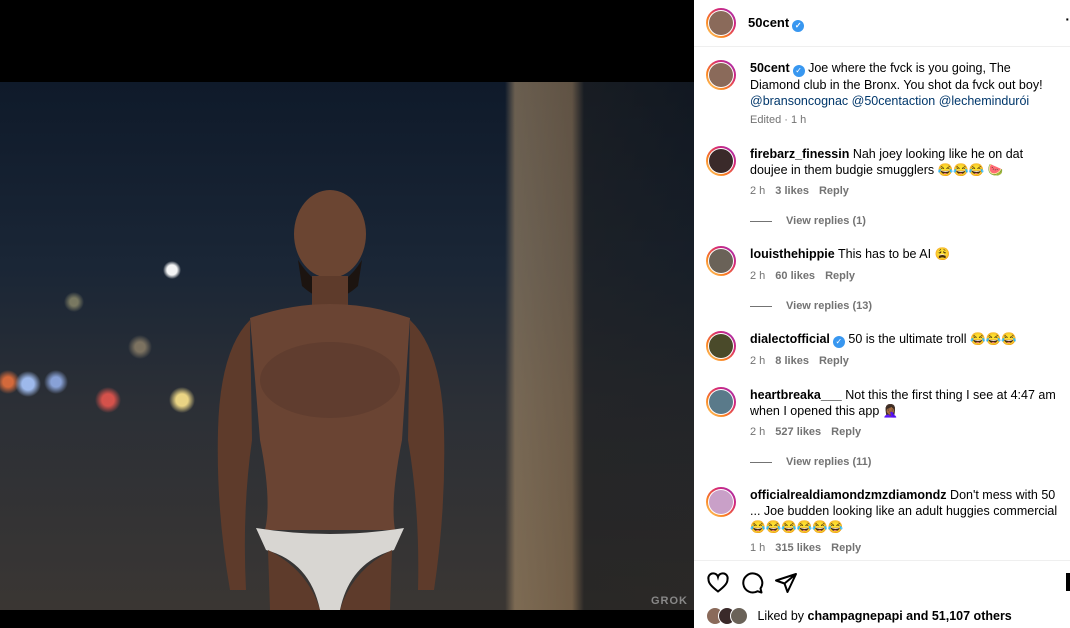 The width and height of the screenshot is (1070, 628). What do you see at coordinates (829, 306) in the screenshot?
I see `view-replies-label: View replies (13)` at bounding box center [829, 306].